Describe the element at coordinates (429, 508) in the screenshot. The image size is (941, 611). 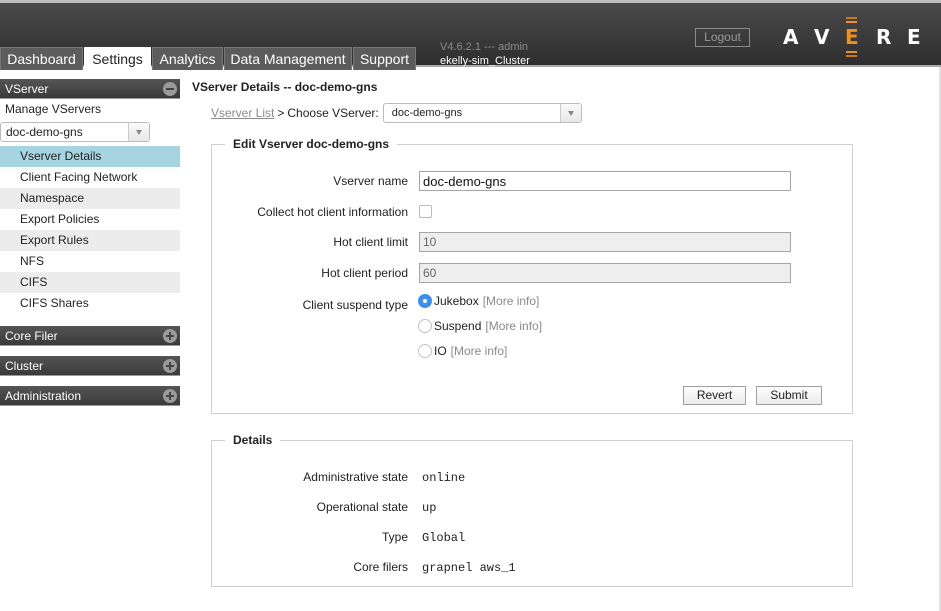
I see `detail-value: up` at that location.